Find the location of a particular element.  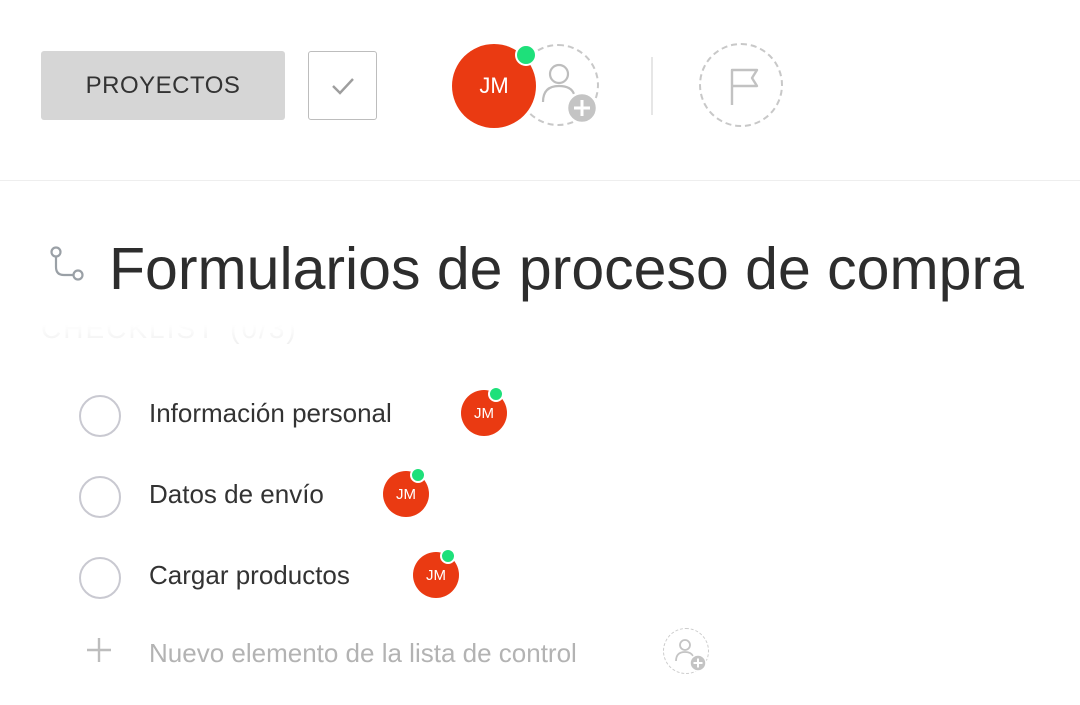

milestone-button is located at coordinates (741, 85).